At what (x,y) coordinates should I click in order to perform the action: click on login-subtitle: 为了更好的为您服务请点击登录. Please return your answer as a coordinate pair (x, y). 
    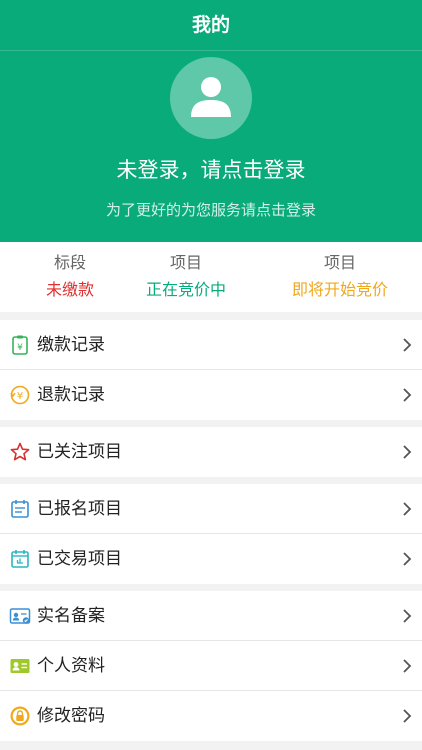
    Looking at the image, I should click on (210, 210).